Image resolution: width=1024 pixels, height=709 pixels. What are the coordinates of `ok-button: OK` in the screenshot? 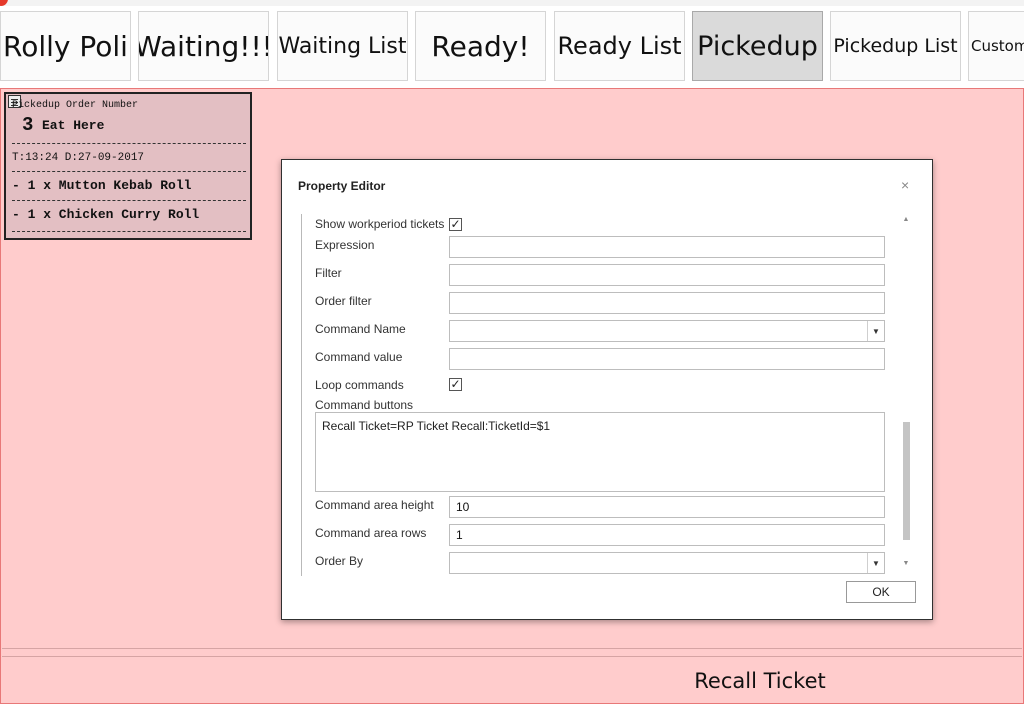 It's located at (881, 592).